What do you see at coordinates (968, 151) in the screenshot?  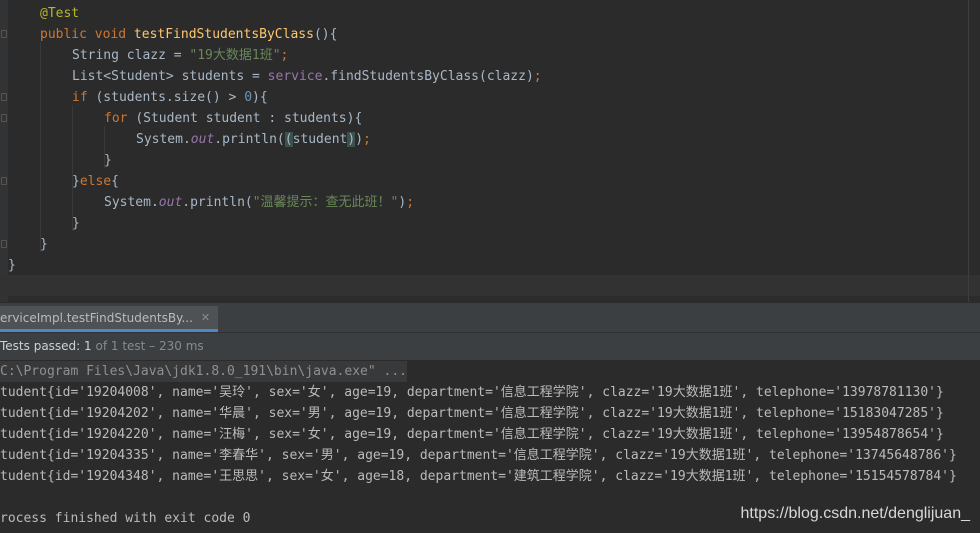 I see `editor-edge` at bounding box center [968, 151].